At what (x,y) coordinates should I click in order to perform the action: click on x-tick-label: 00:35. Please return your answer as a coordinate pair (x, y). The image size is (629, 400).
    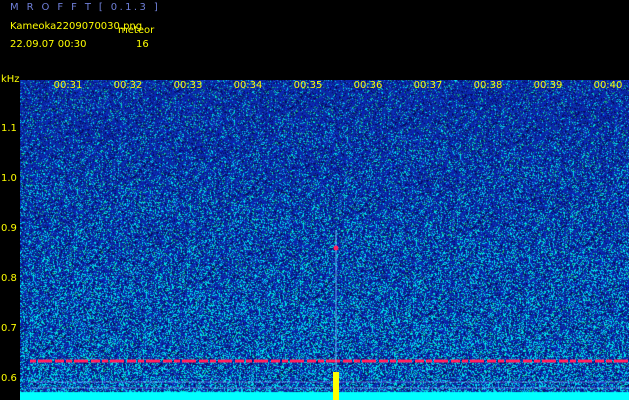
    Looking at the image, I should click on (308, 85).